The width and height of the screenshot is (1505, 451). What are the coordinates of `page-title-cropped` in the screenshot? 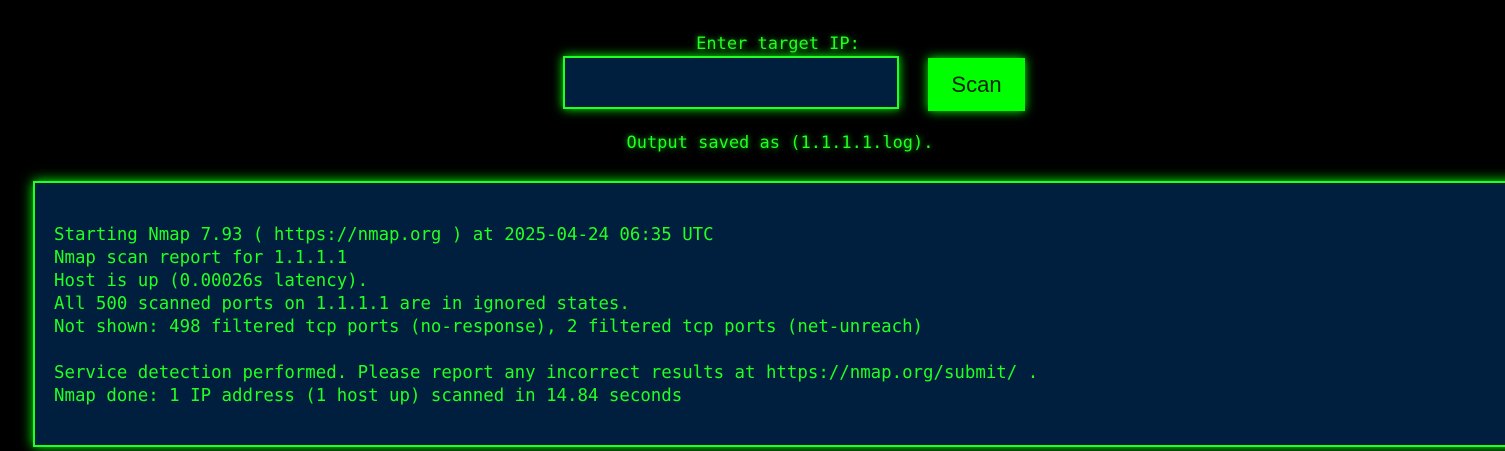 It's located at (790, 2).